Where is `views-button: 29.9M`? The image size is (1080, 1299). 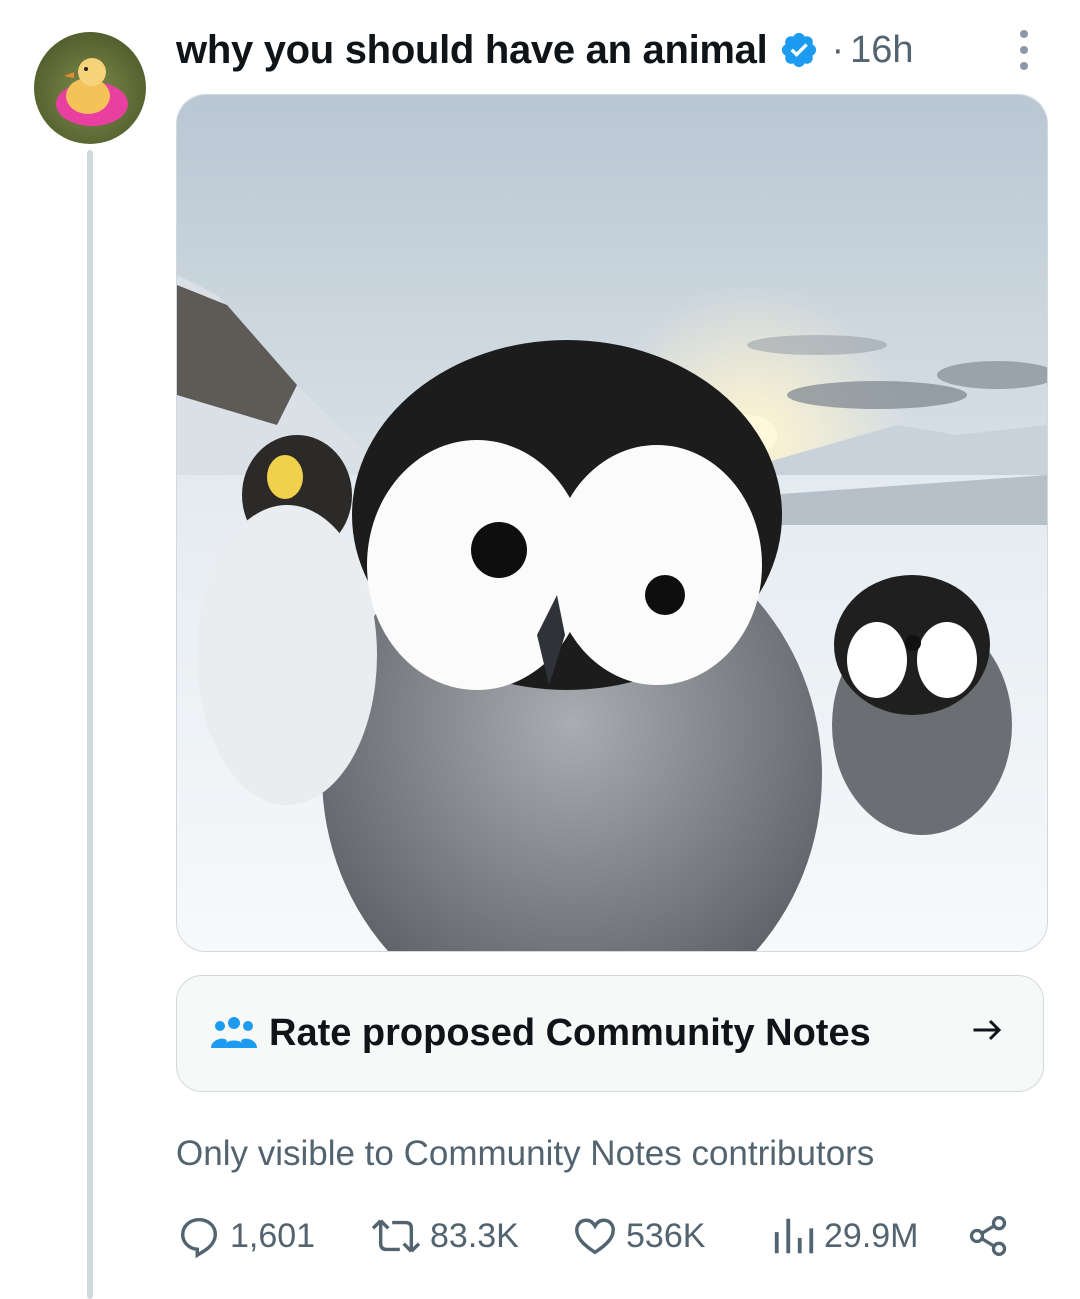 views-button: 29.9M is located at coordinates (845, 1236).